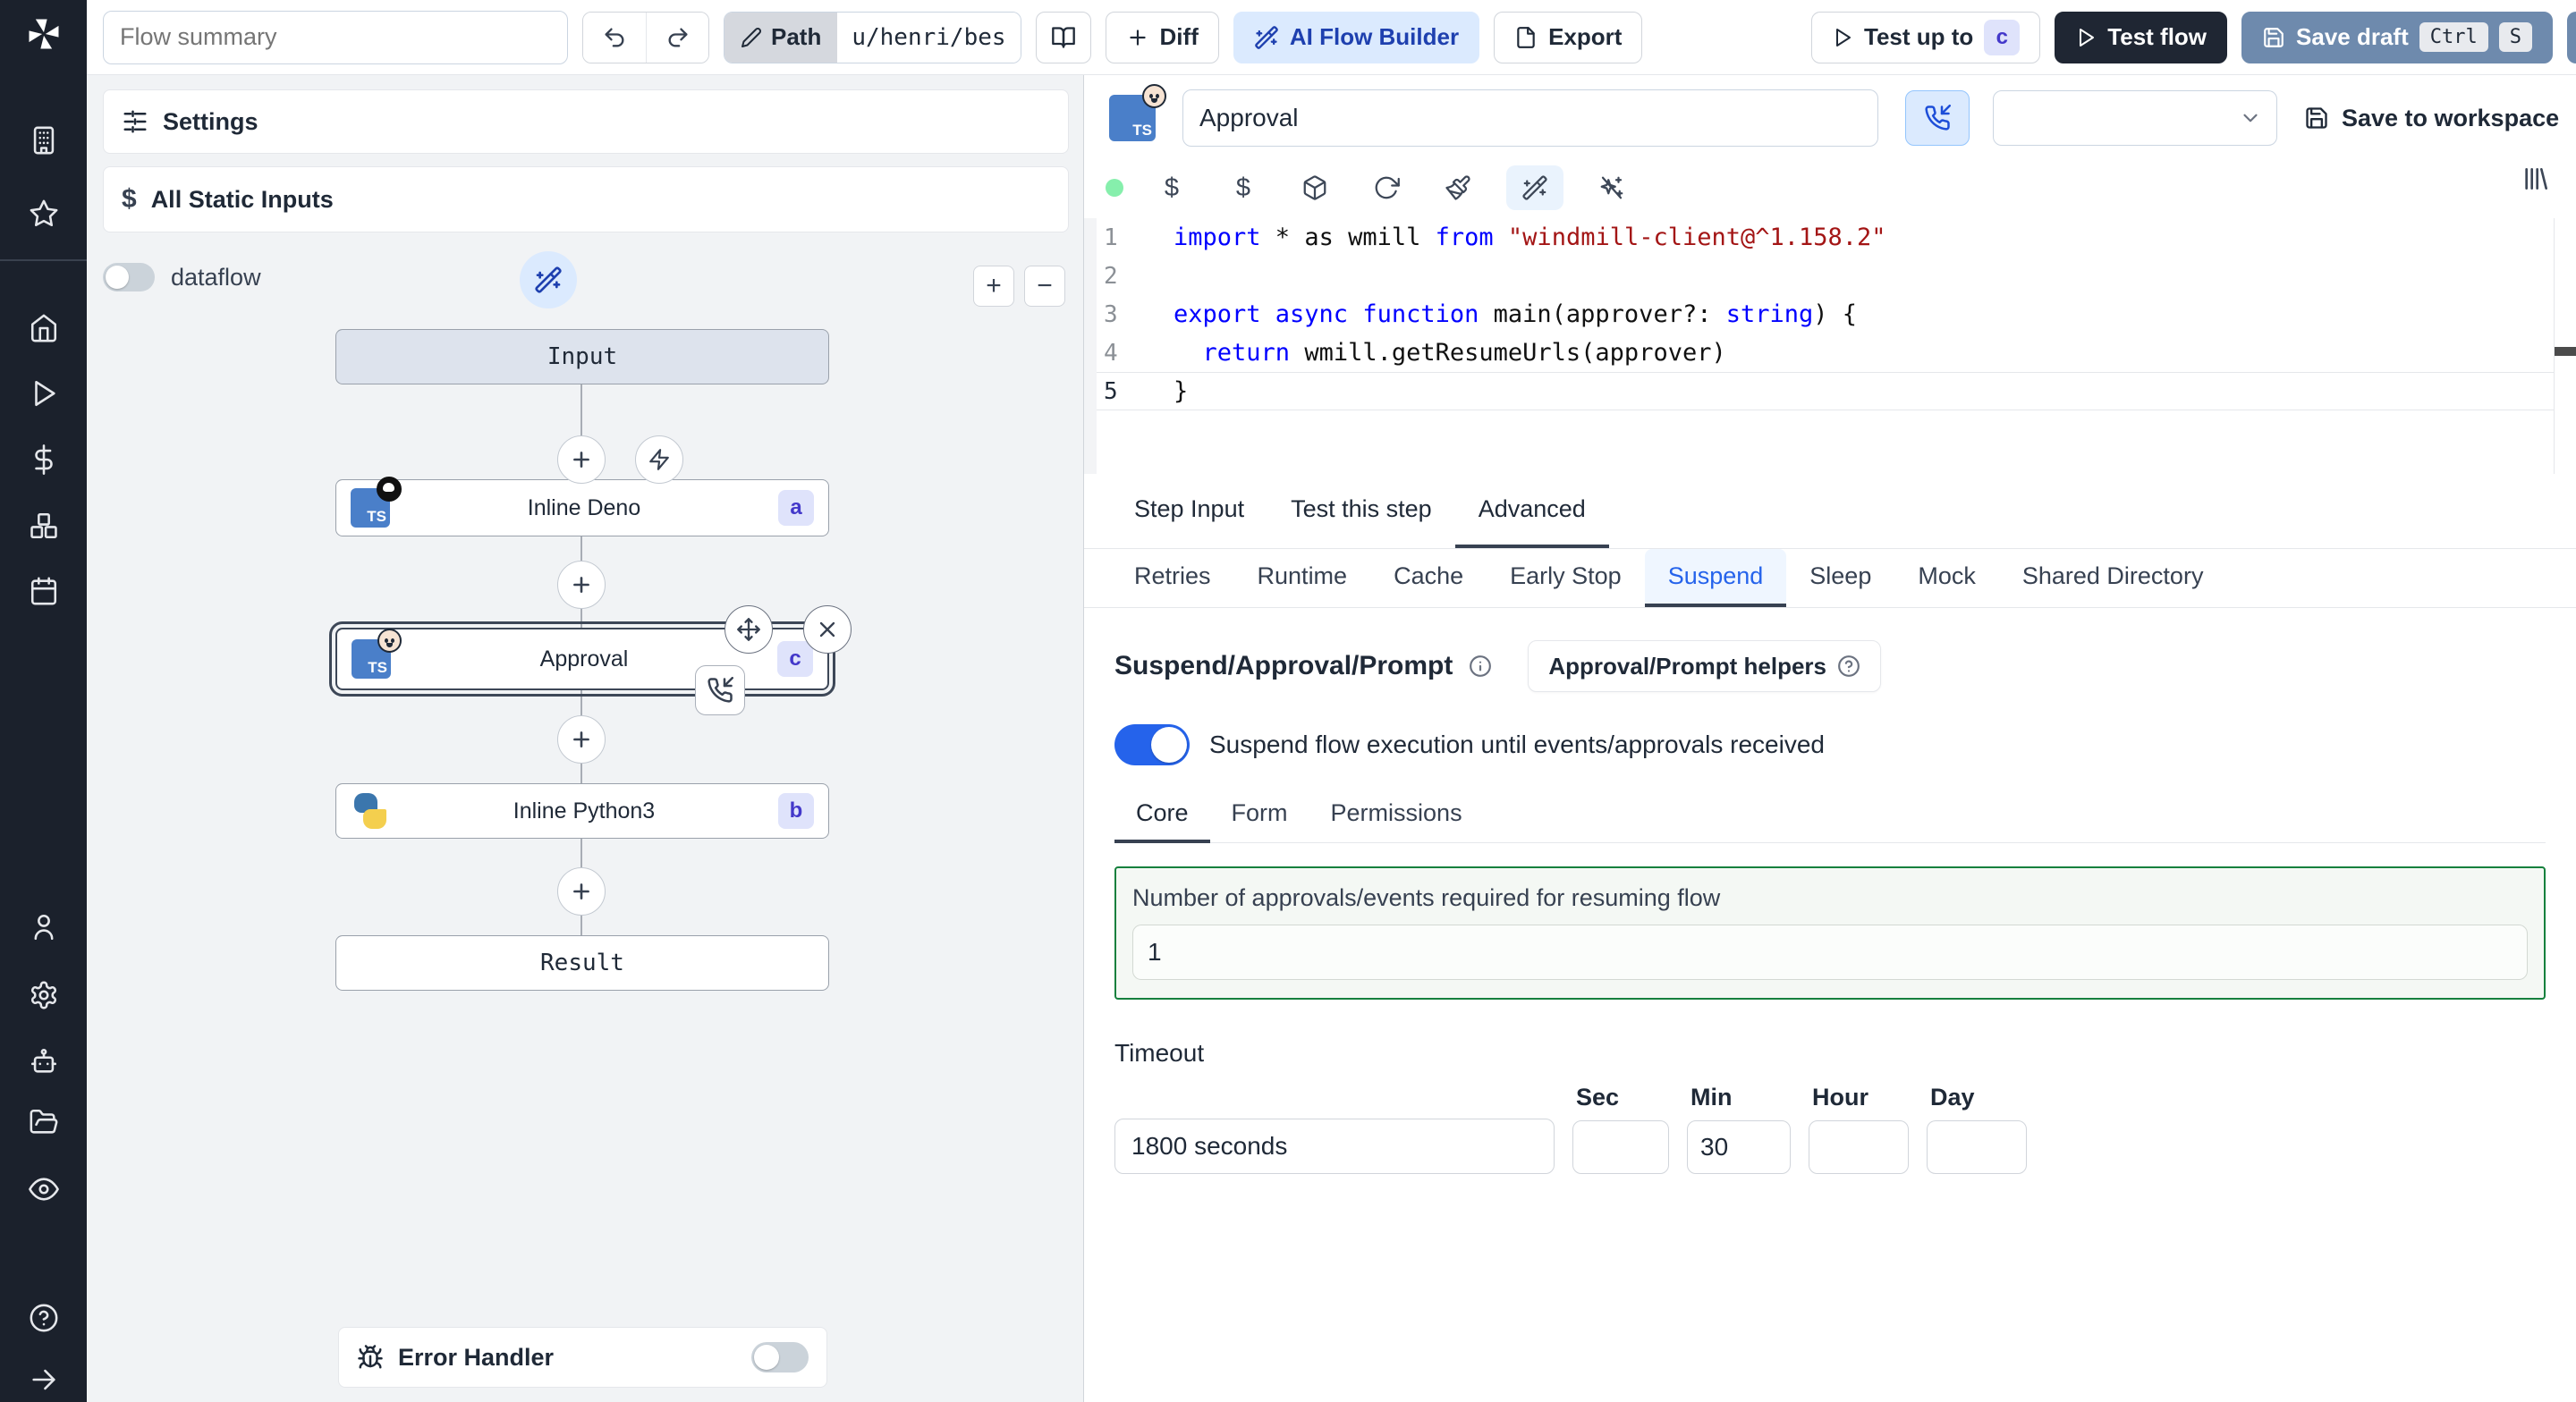  Describe the element at coordinates (827, 629) in the screenshot. I see `delete-step-button` at that location.